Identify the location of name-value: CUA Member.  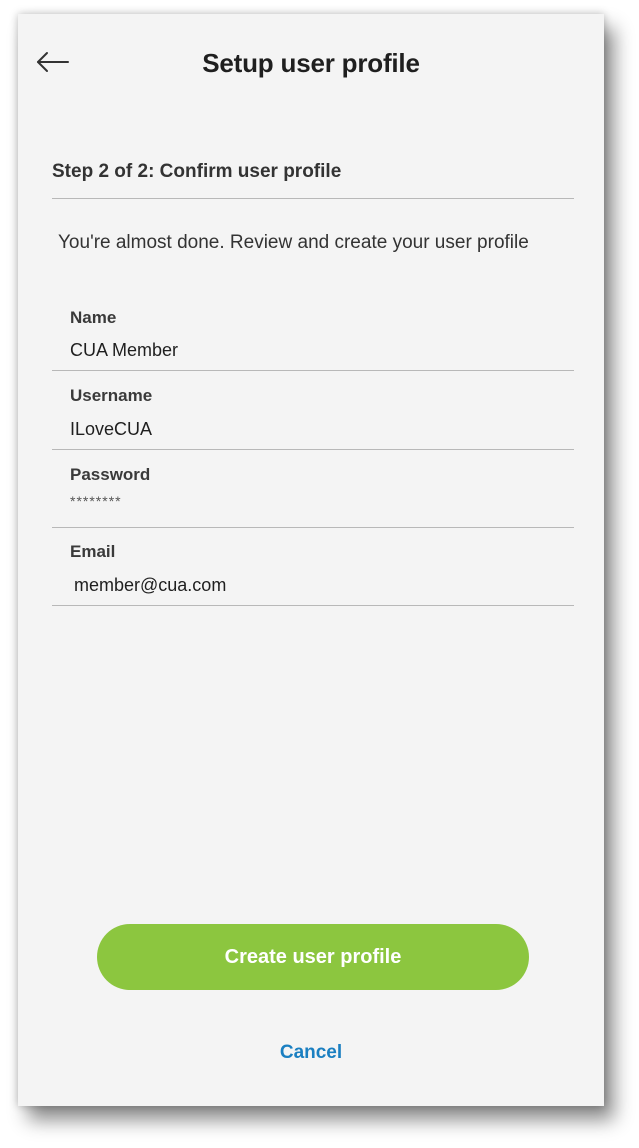
(124, 350).